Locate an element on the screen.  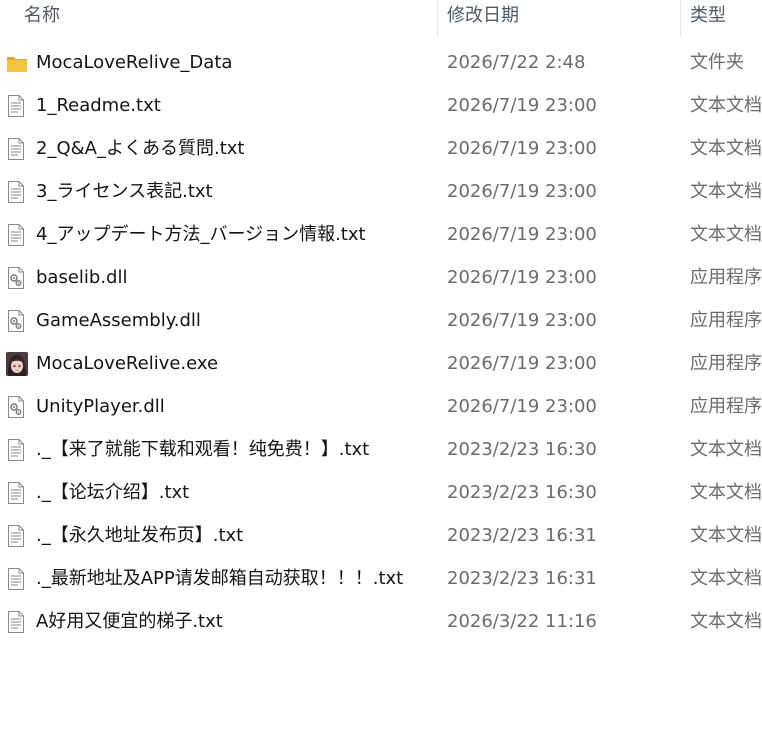
file-name: 4_アップデート方法_バージョン情報.txt is located at coordinates (234, 234).